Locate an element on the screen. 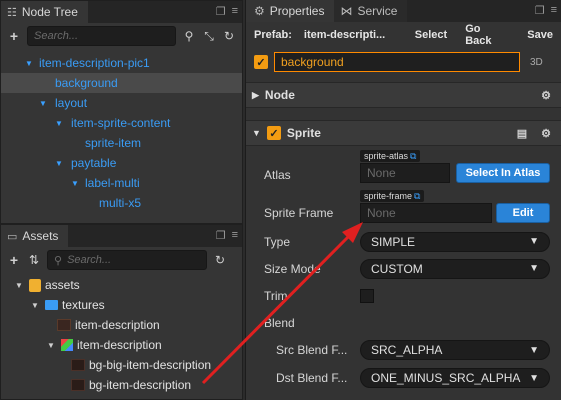 The image size is (561, 400). node-name-input: background is located at coordinates (397, 62).